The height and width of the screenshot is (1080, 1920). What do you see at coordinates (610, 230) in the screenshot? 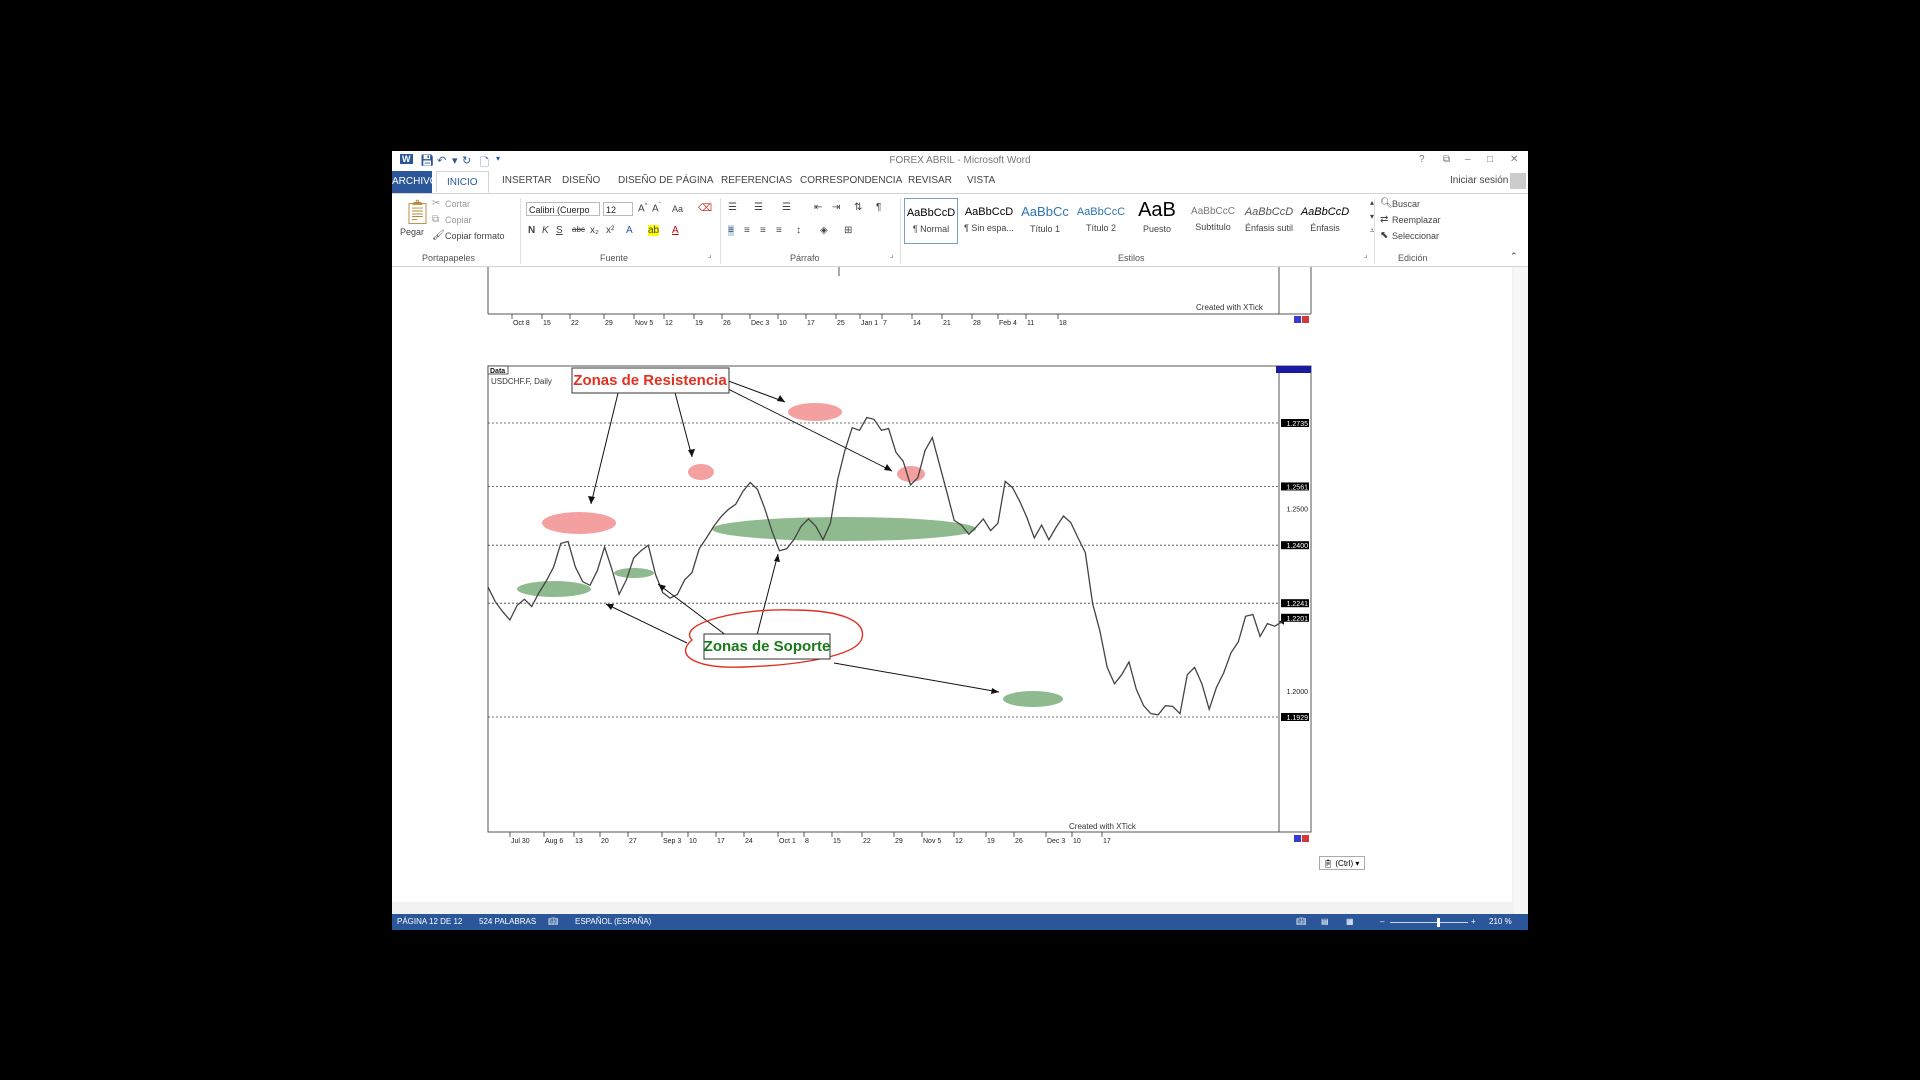
I see `superscript-icon: x²` at bounding box center [610, 230].